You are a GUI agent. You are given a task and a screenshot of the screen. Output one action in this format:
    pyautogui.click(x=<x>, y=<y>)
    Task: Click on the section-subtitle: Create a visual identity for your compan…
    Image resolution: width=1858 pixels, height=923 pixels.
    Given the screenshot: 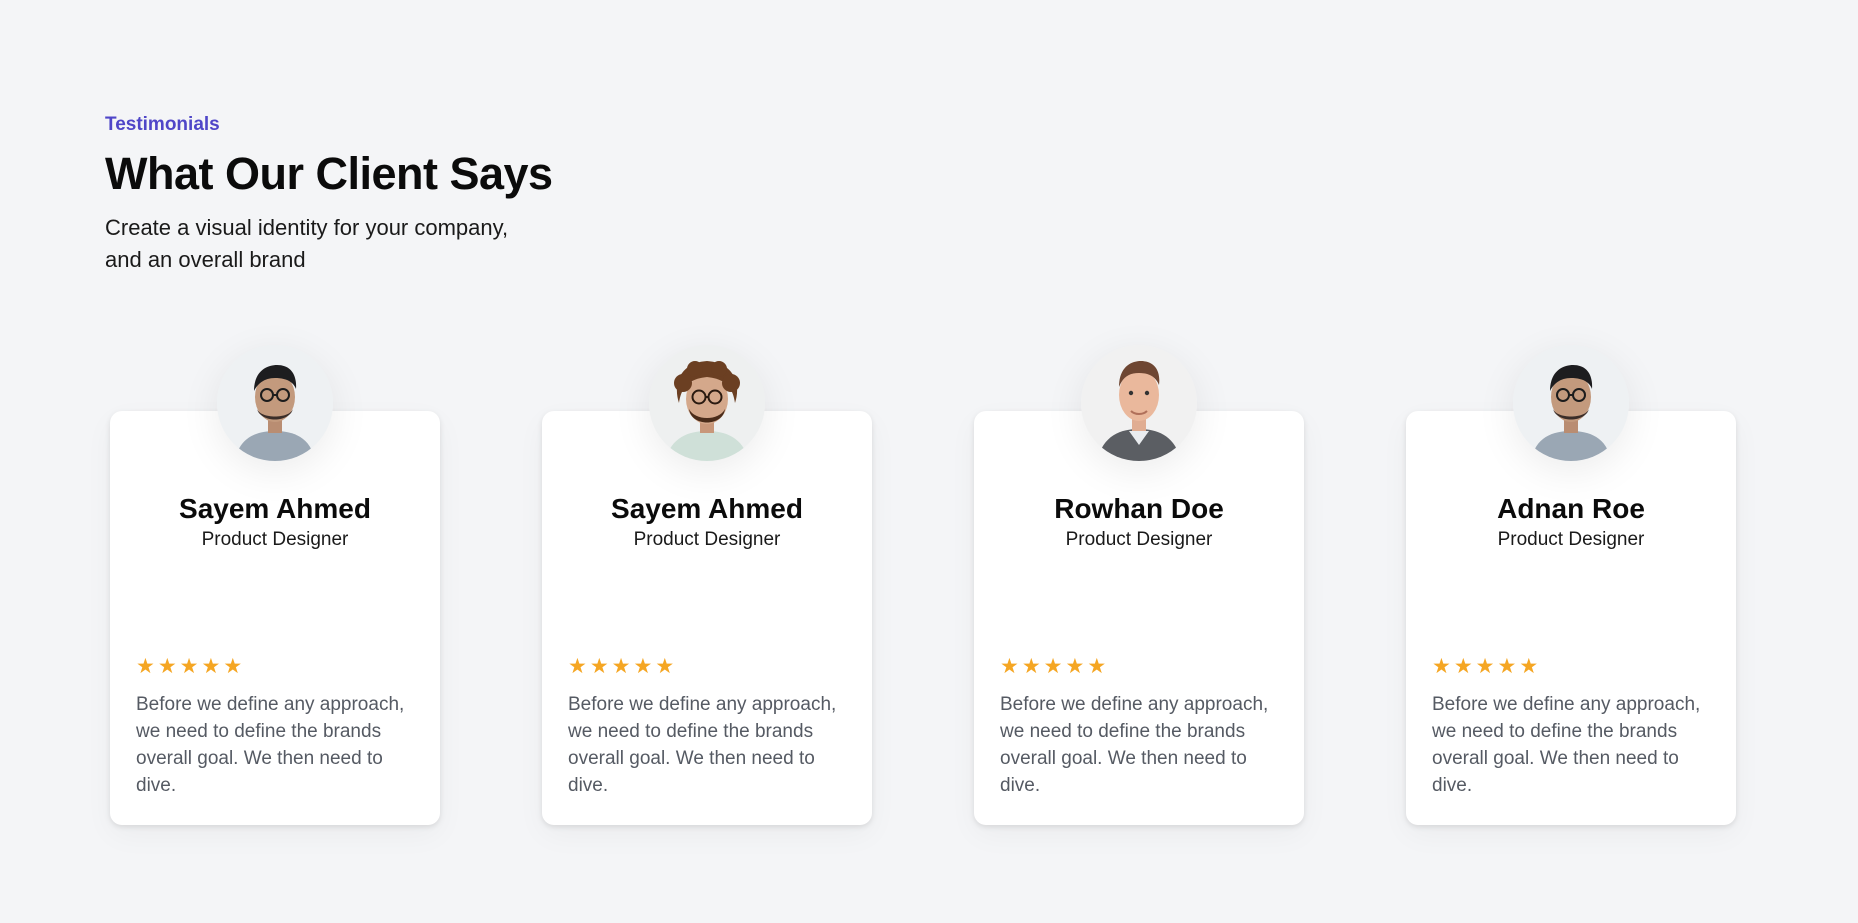 What is the action you would take?
    pyautogui.click(x=307, y=243)
    